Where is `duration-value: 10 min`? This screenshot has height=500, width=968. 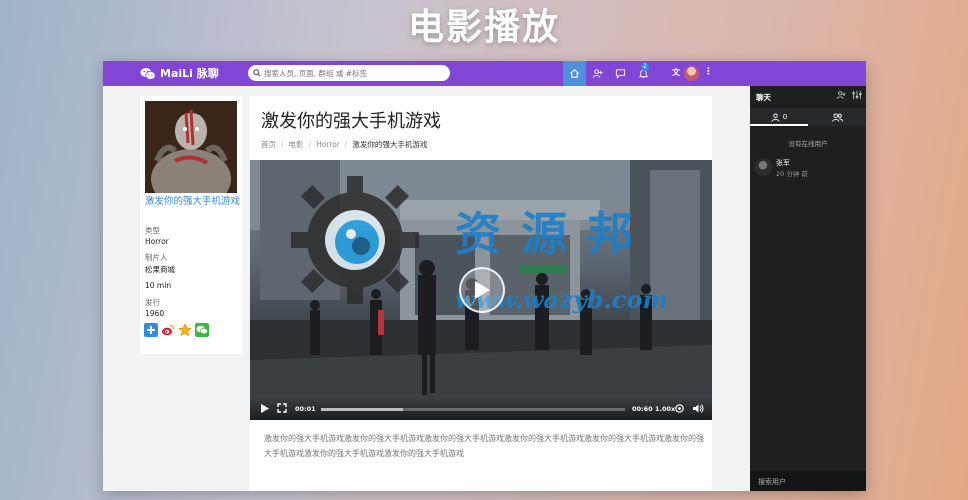
duration-value: 10 min is located at coordinates (158, 285).